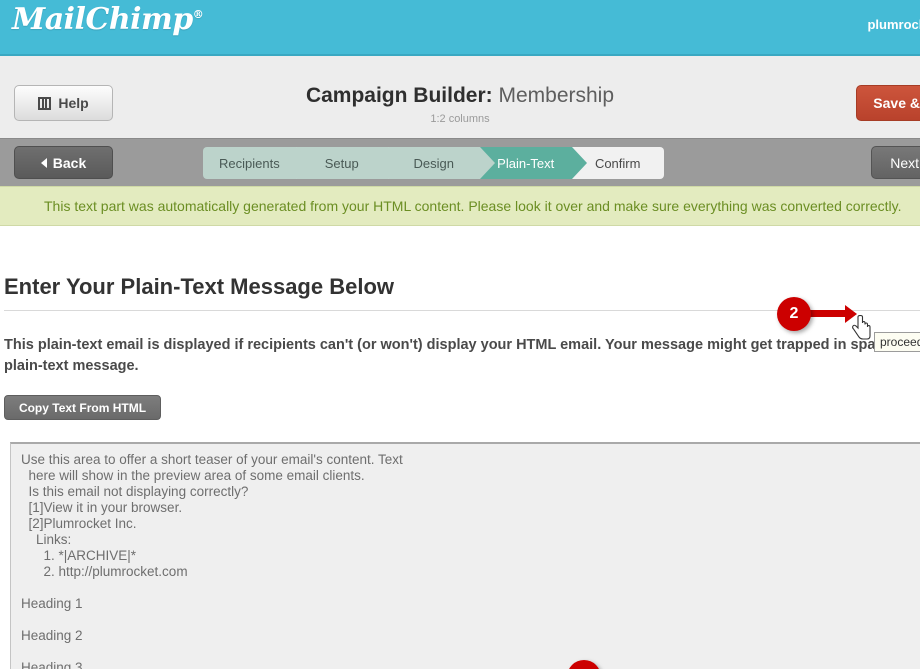 The height and width of the screenshot is (669, 920). What do you see at coordinates (43, 162) in the screenshot?
I see `chevron-left-icon` at bounding box center [43, 162].